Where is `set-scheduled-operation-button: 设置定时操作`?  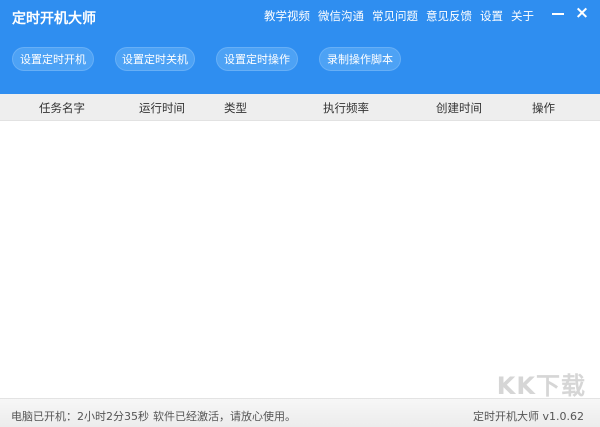 set-scheduled-operation-button: 设置定时操作 is located at coordinates (257, 59).